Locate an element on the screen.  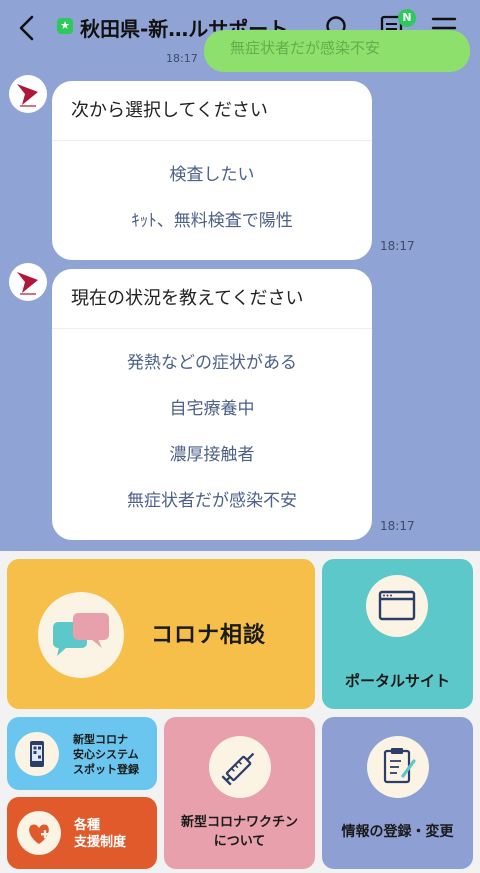
corona-consult-label: コロナ相談 is located at coordinates (209, 635).